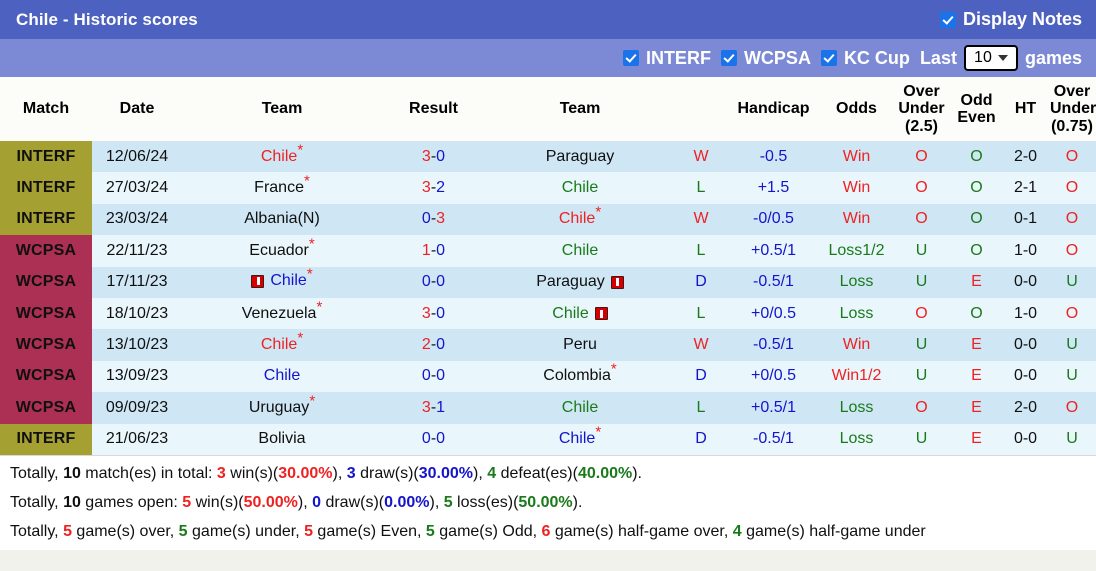 Image resolution: width=1096 pixels, height=571 pixels. What do you see at coordinates (976, 109) in the screenshot?
I see `col-odd-even: Odd Even` at bounding box center [976, 109].